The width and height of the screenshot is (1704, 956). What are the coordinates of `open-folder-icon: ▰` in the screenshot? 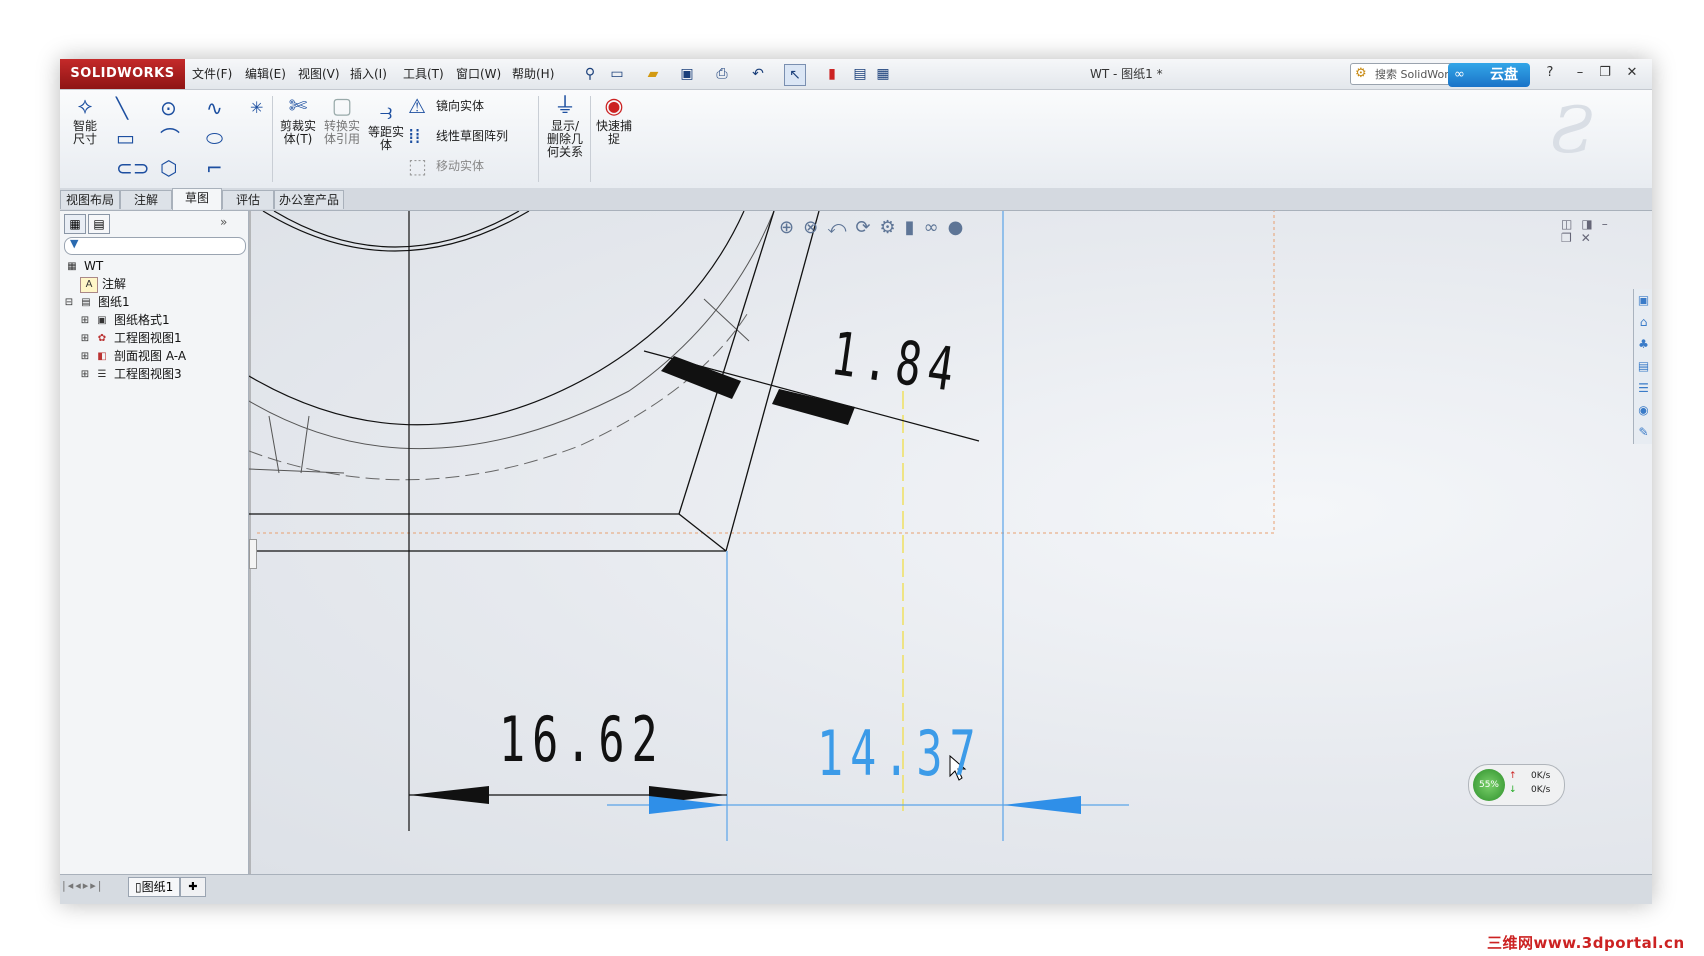 It's located at (653, 74).